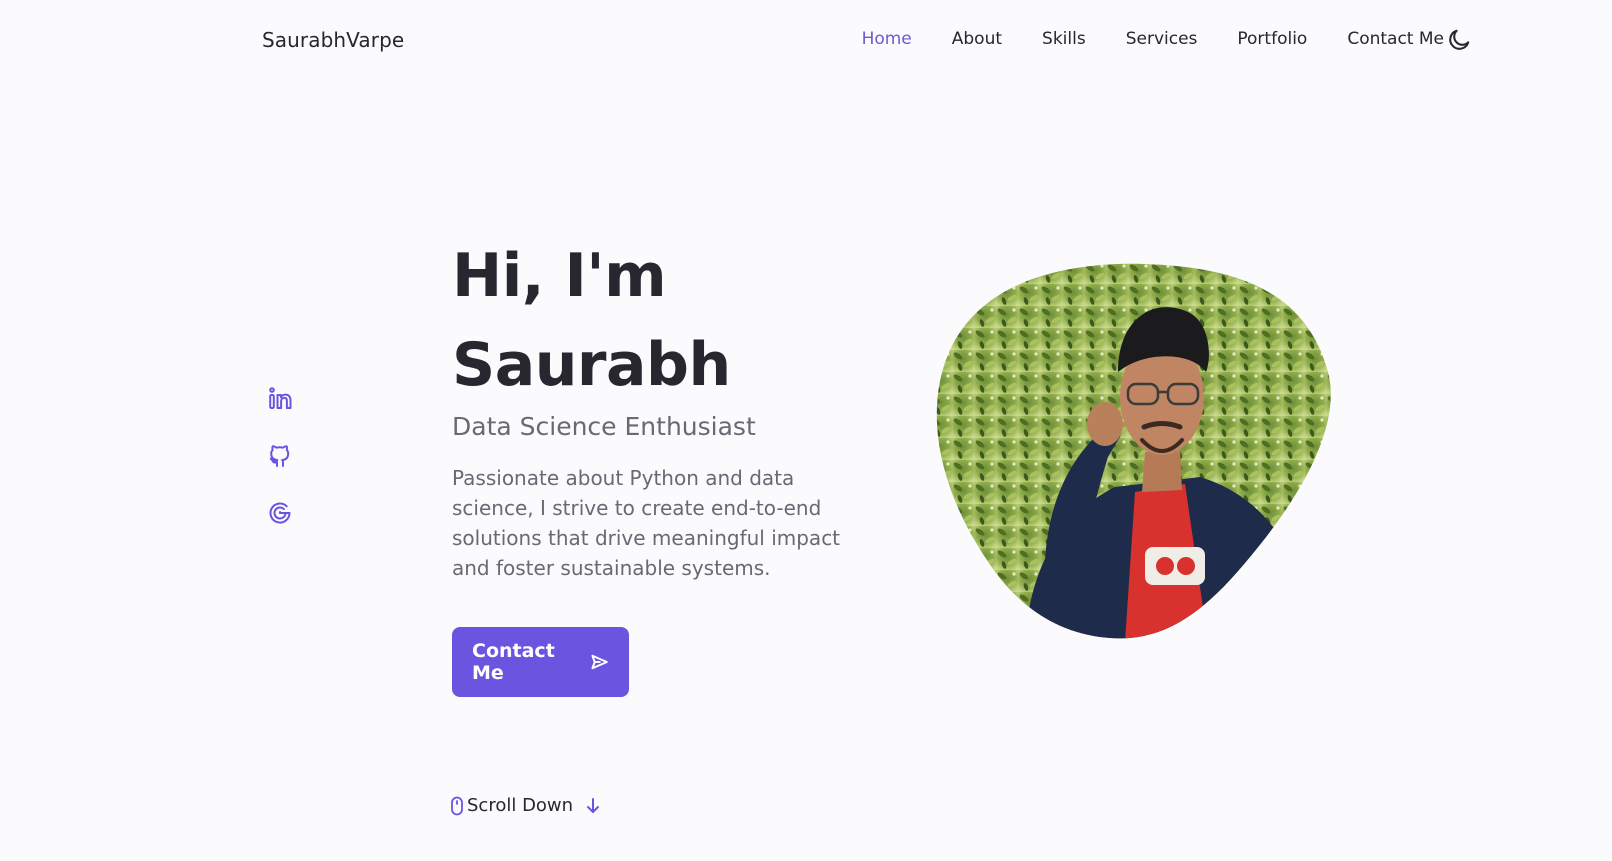 This screenshot has width=1612, height=861. Describe the element at coordinates (457, 805) in the screenshot. I see `mouse-icon` at that location.